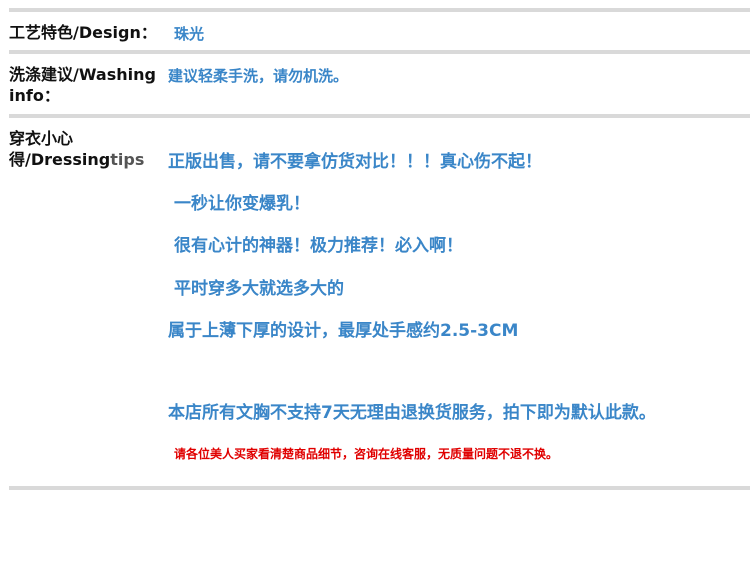 The height and width of the screenshot is (573, 750). I want to click on rule-after-design, so click(379, 52).